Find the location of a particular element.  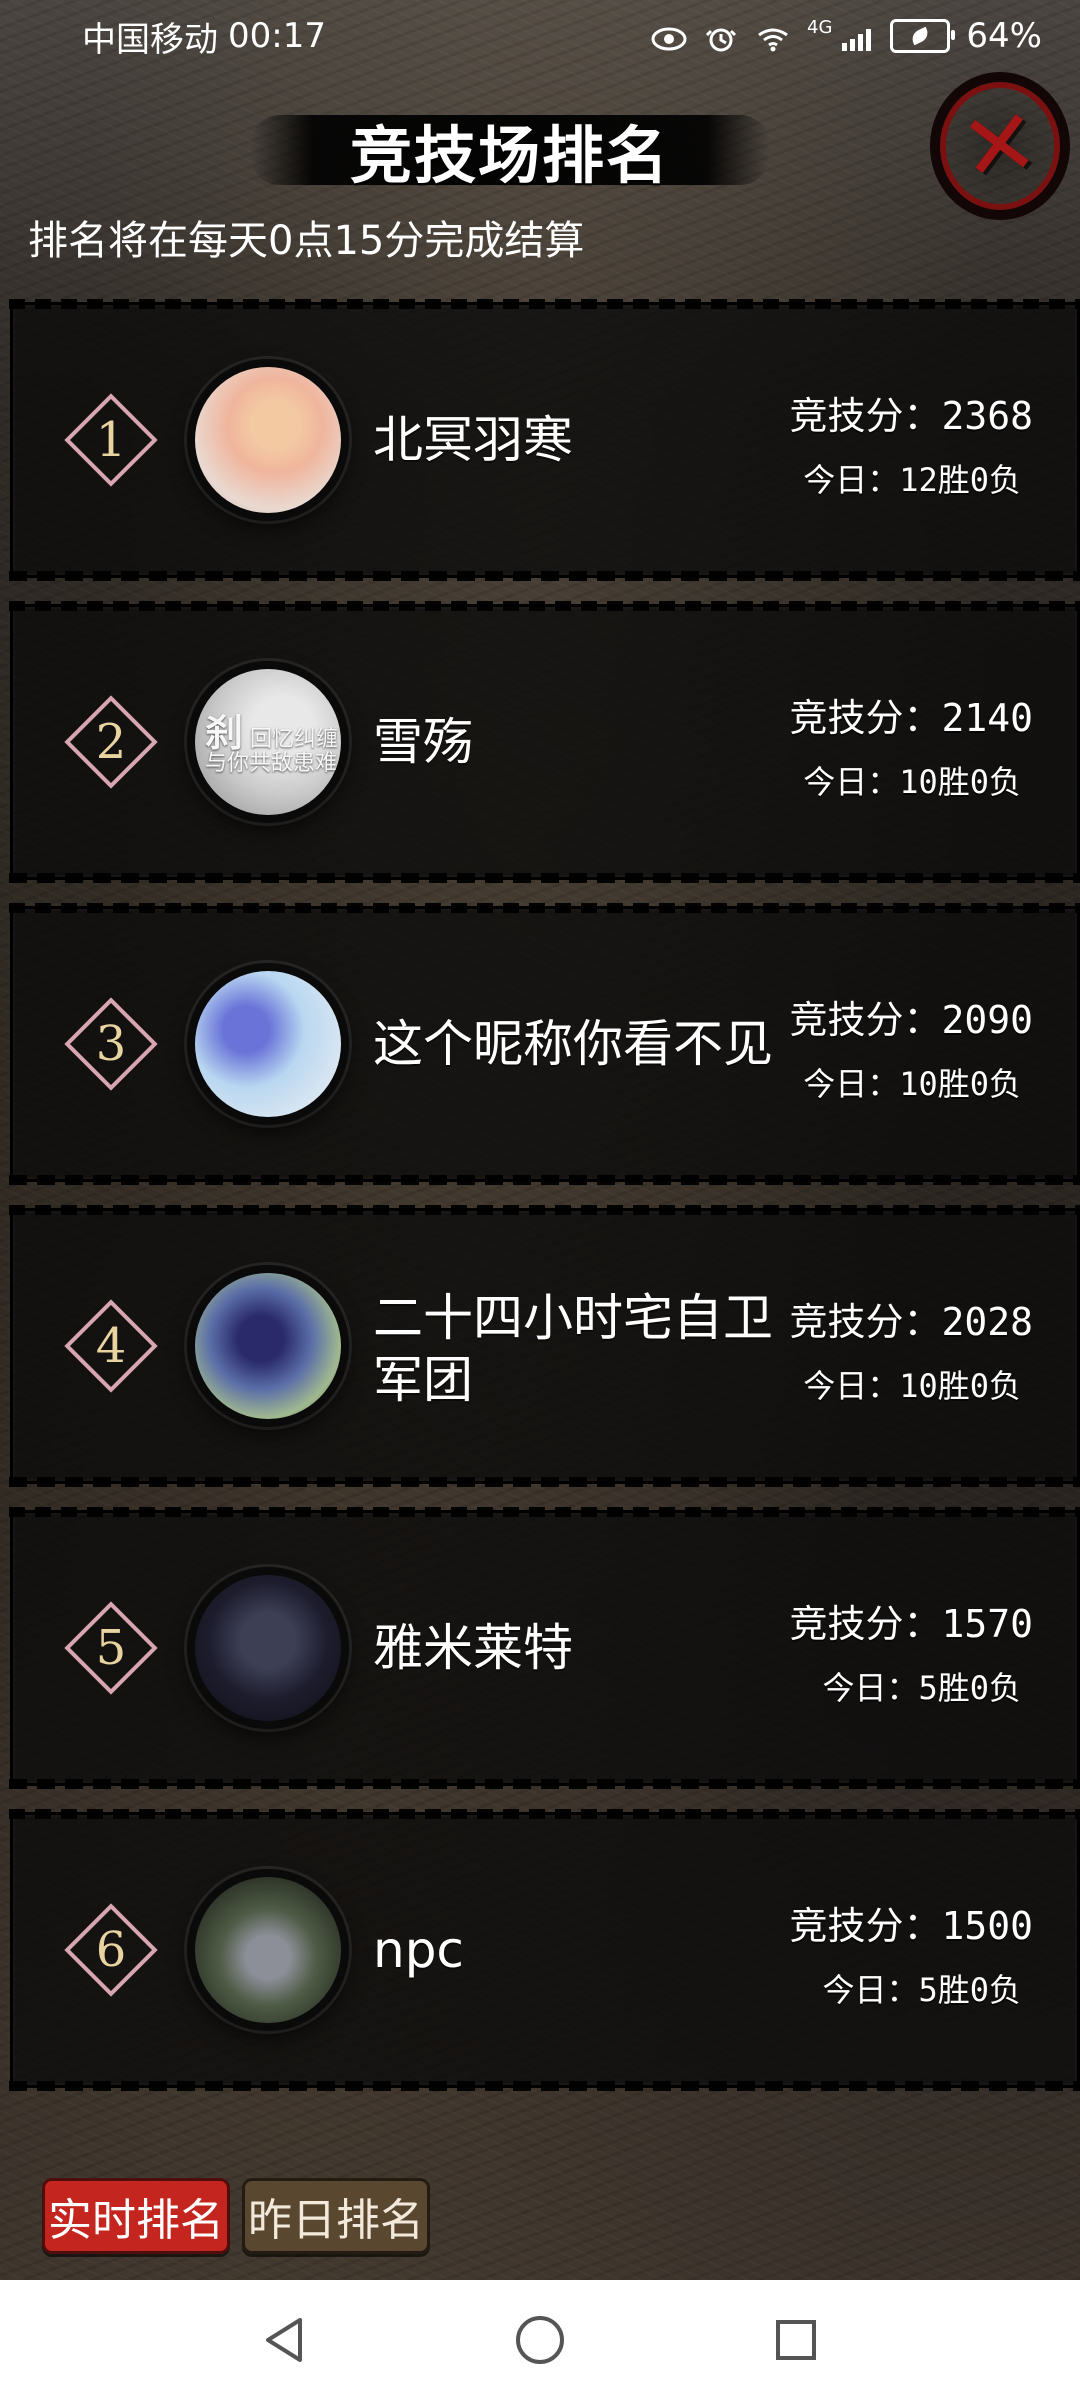

player-name: npc is located at coordinates (418, 1950).